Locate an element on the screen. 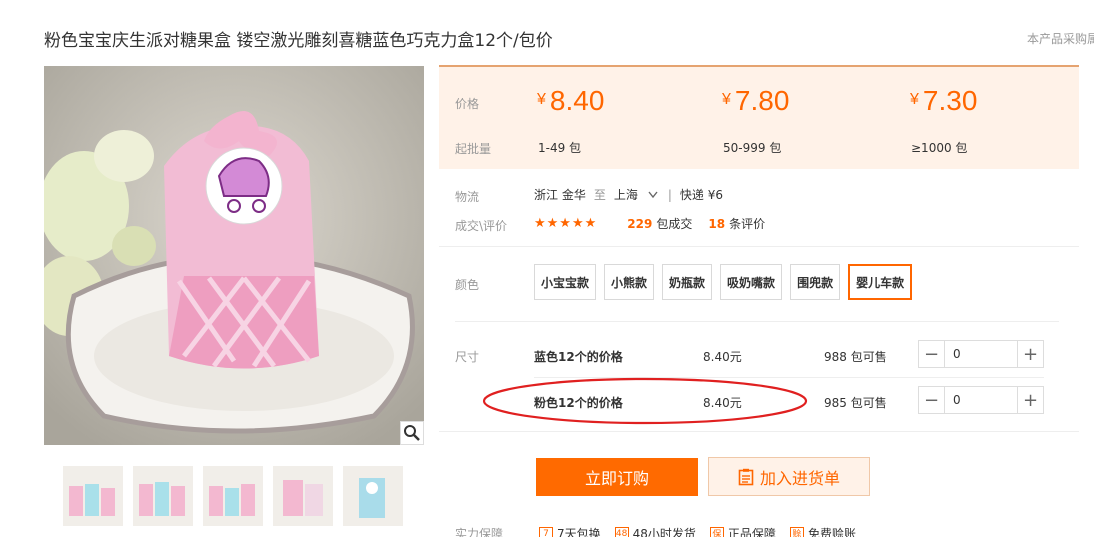 This screenshot has width=1094, height=537. express-fee: 快递 ¥6 is located at coordinates (701, 195).